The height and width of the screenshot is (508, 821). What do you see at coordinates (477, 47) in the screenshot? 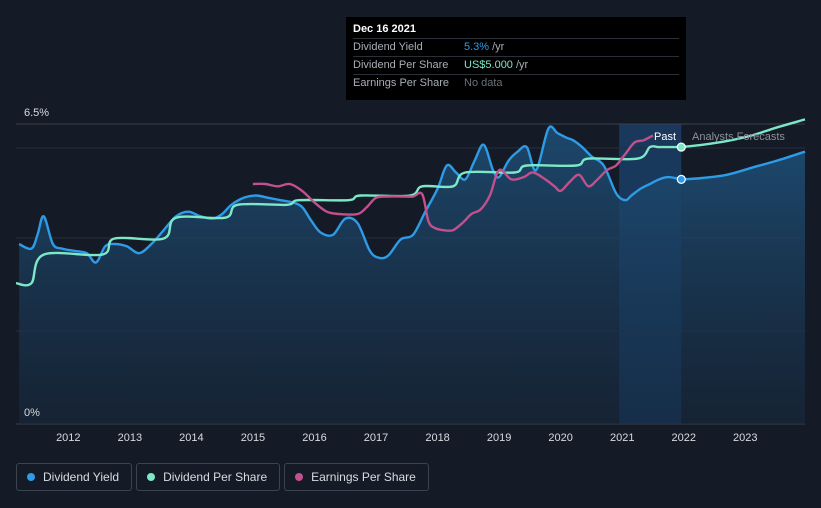
I see `tooltip-value: 5.3%` at bounding box center [477, 47].